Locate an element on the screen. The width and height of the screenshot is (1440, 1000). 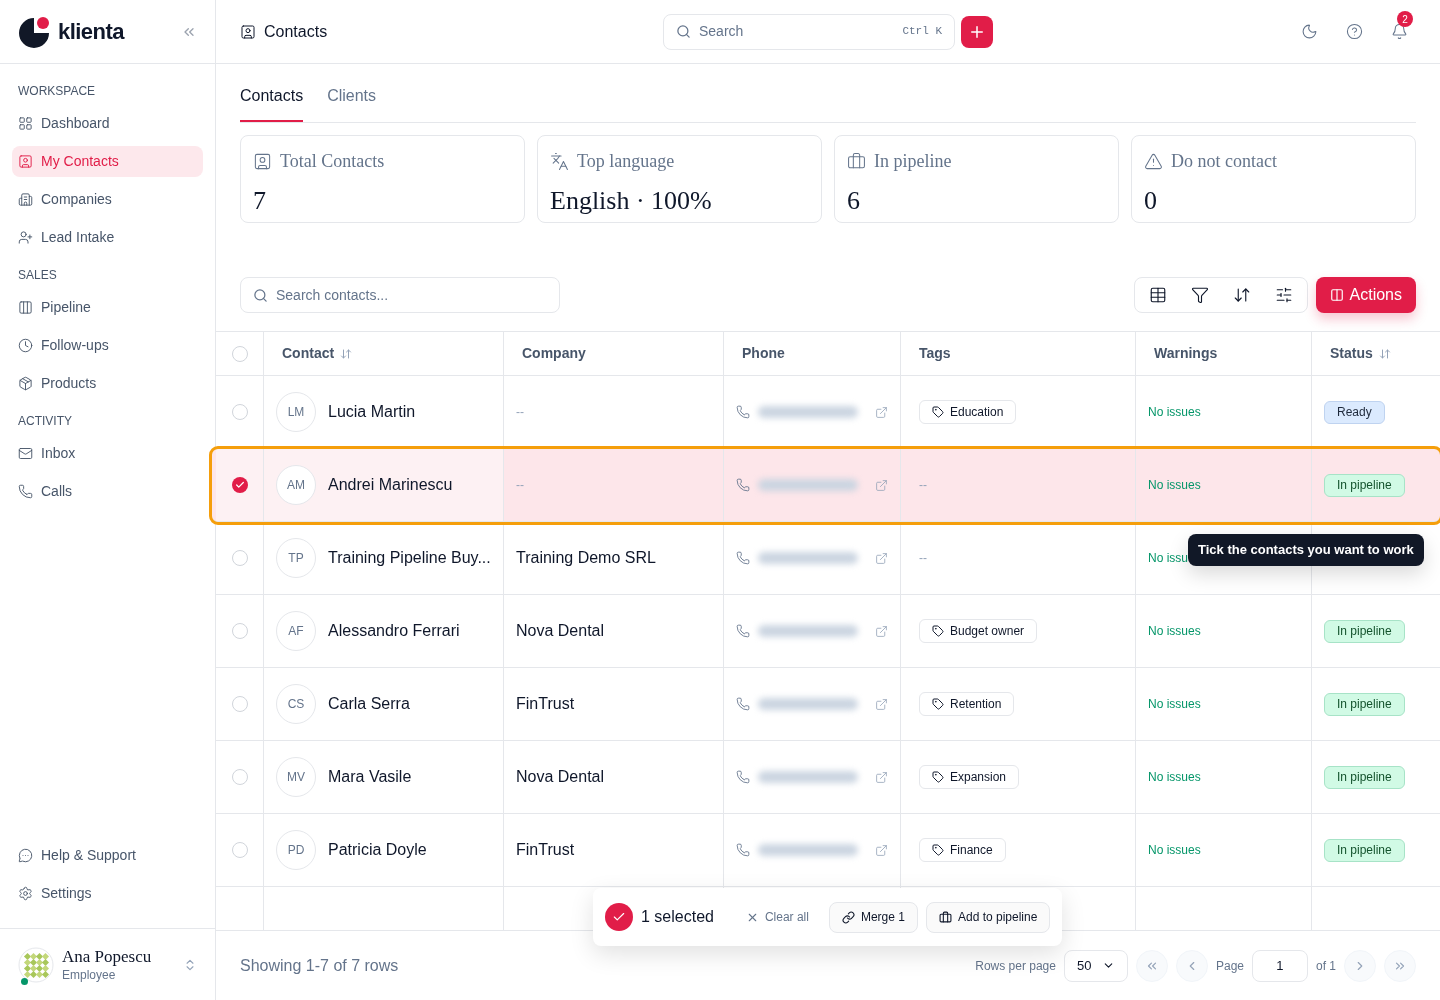
next-page-button is located at coordinates (1360, 965).